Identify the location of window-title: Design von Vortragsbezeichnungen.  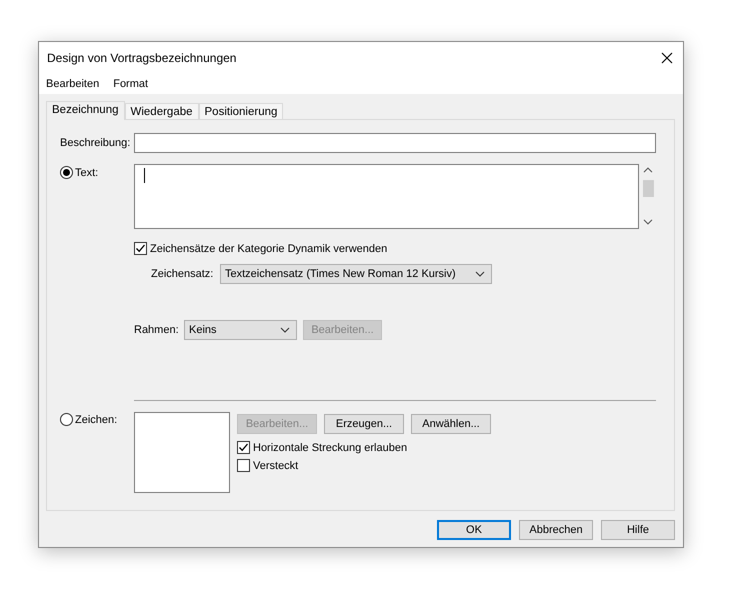
(141, 57).